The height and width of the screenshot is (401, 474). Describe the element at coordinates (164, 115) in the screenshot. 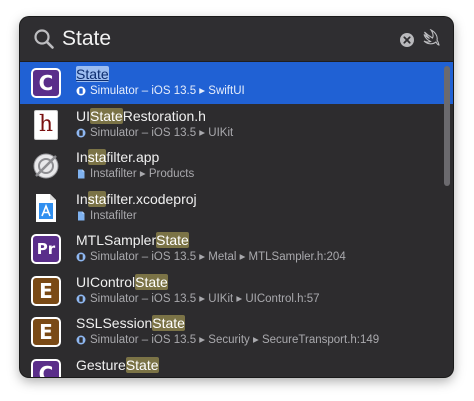

I see `title-text: Restoration.h` at that location.